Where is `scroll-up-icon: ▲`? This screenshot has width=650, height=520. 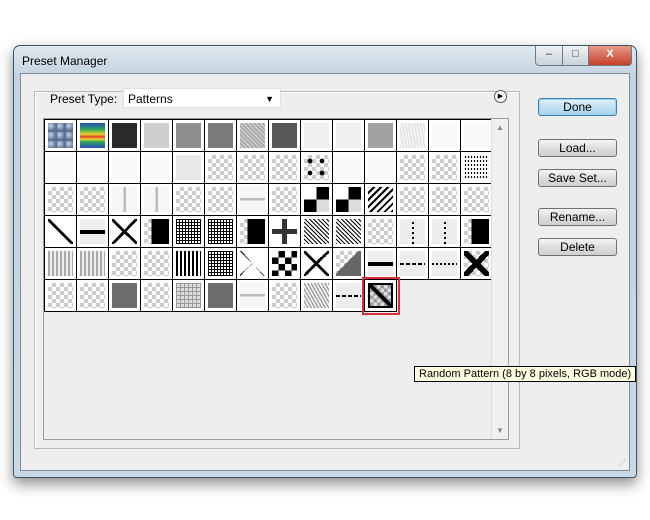 scroll-up-icon: ▲ is located at coordinates (500, 127).